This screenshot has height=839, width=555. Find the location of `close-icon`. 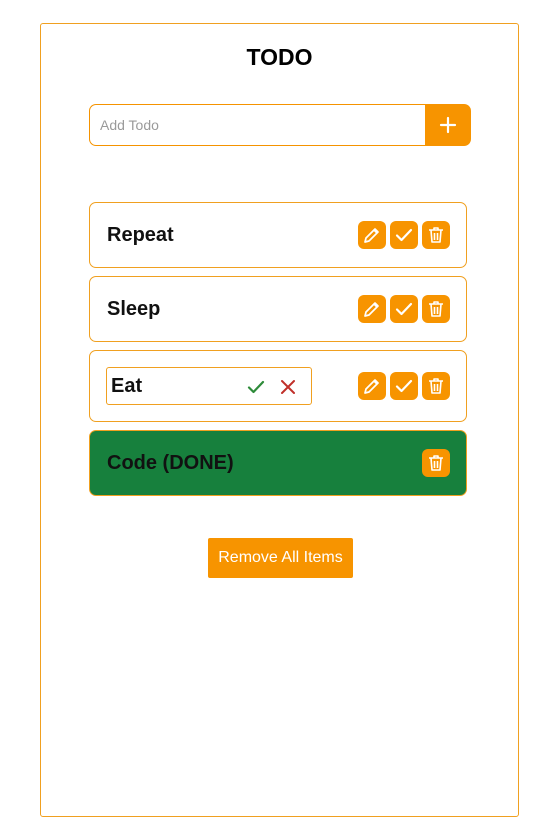

close-icon is located at coordinates (288, 387).